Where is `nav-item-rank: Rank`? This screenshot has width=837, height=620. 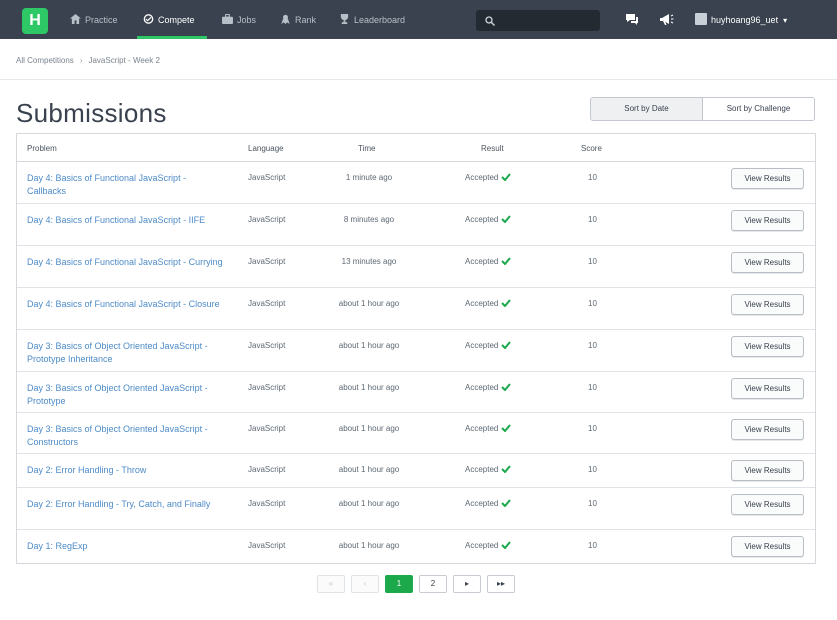
nav-item-rank: Rank is located at coordinates (298, 19).